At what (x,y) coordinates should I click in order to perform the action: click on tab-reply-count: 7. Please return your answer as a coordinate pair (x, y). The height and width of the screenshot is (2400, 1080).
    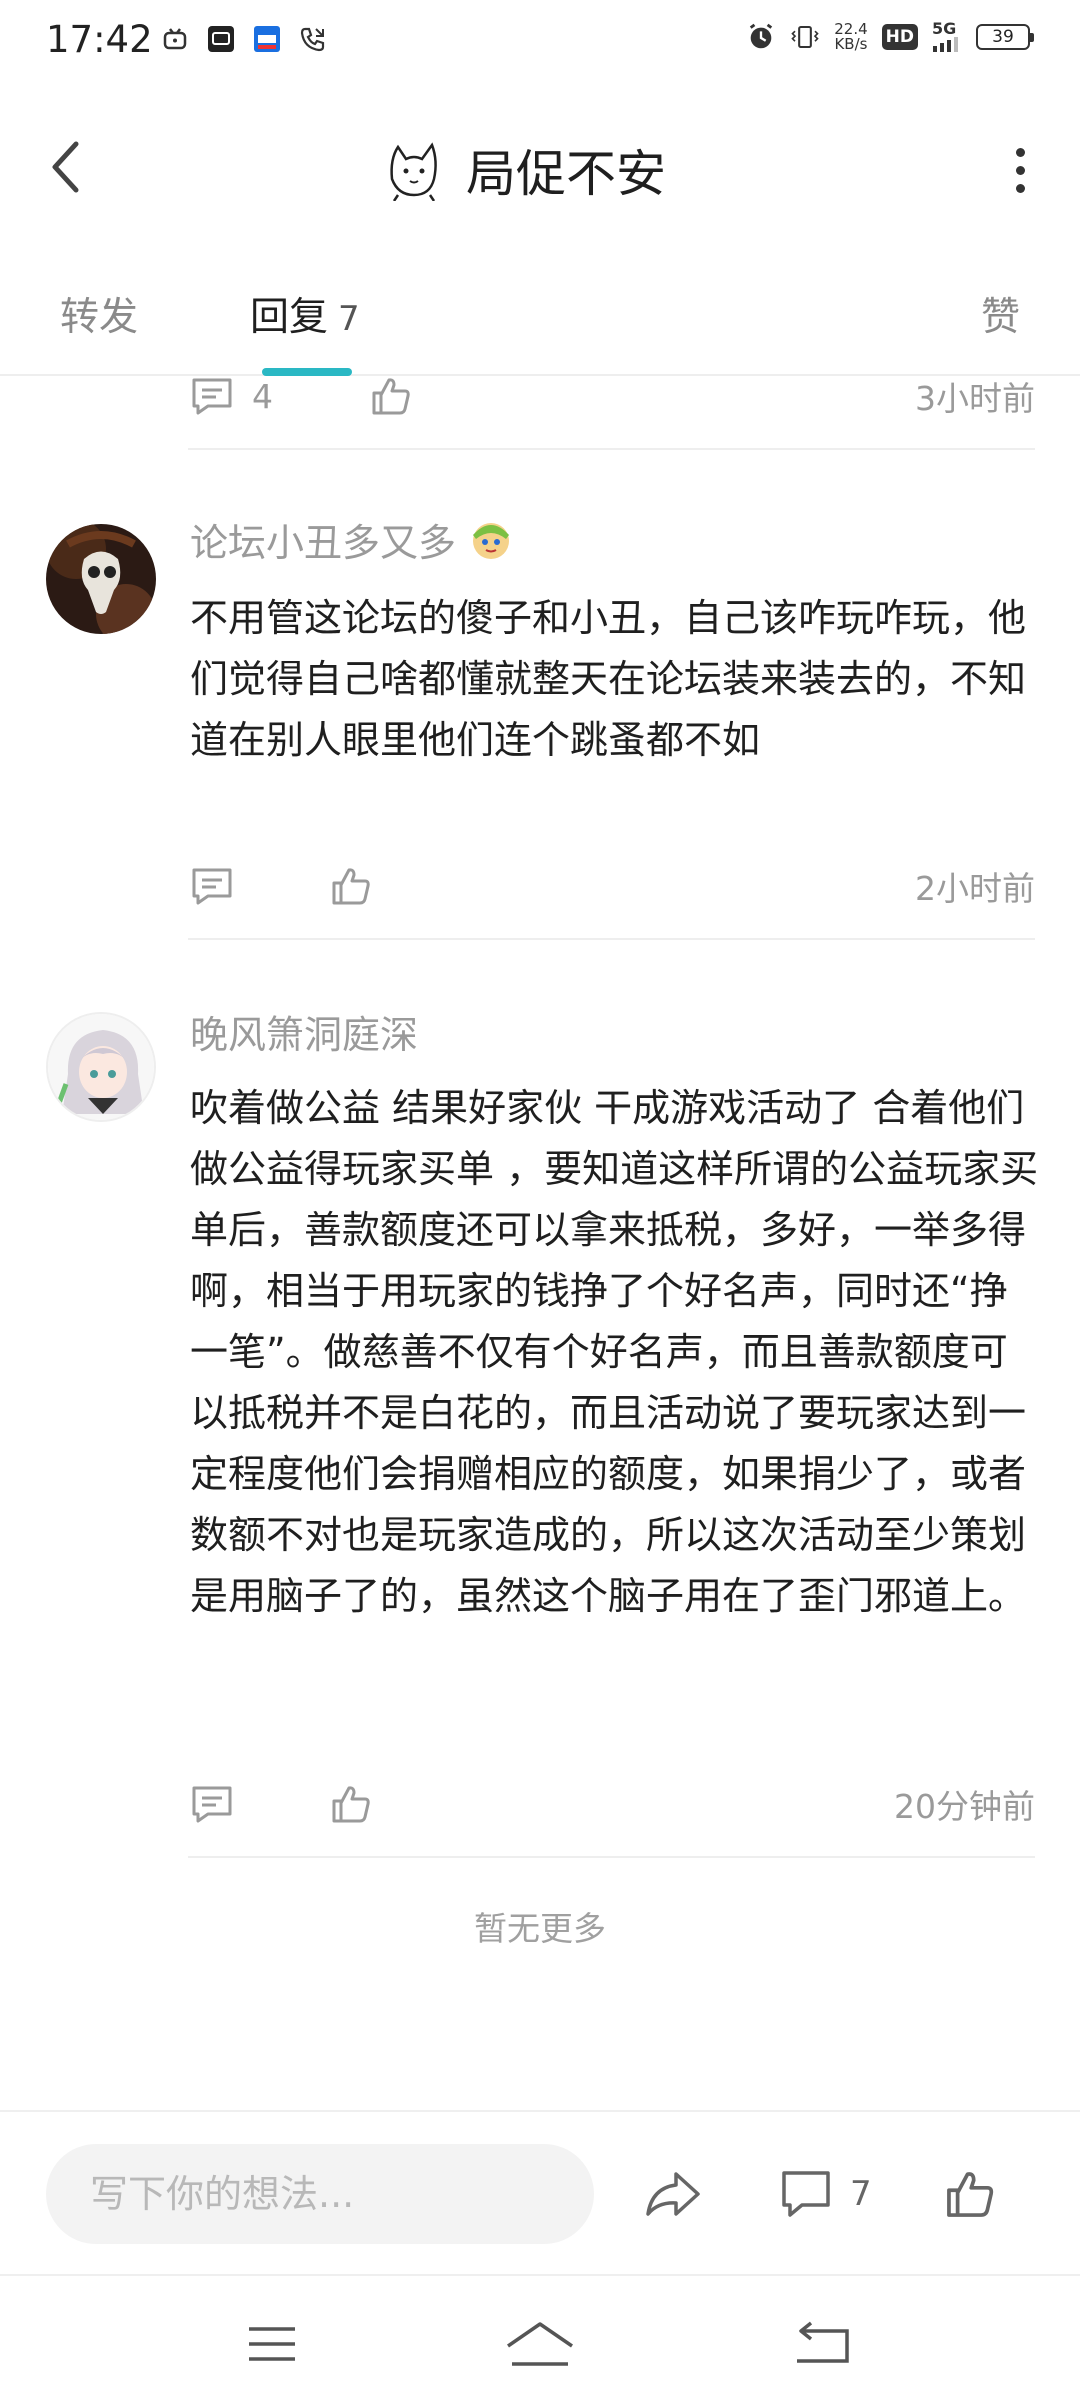
    Looking at the image, I should click on (349, 319).